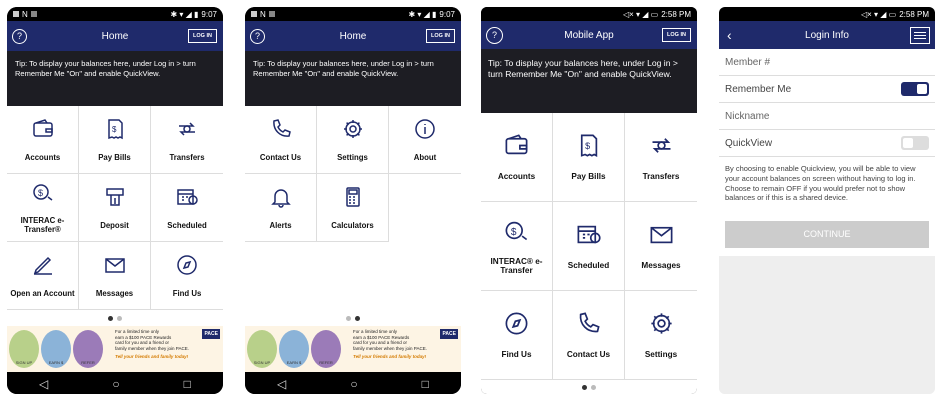  I want to click on tile-label: Alerts, so click(280, 225).